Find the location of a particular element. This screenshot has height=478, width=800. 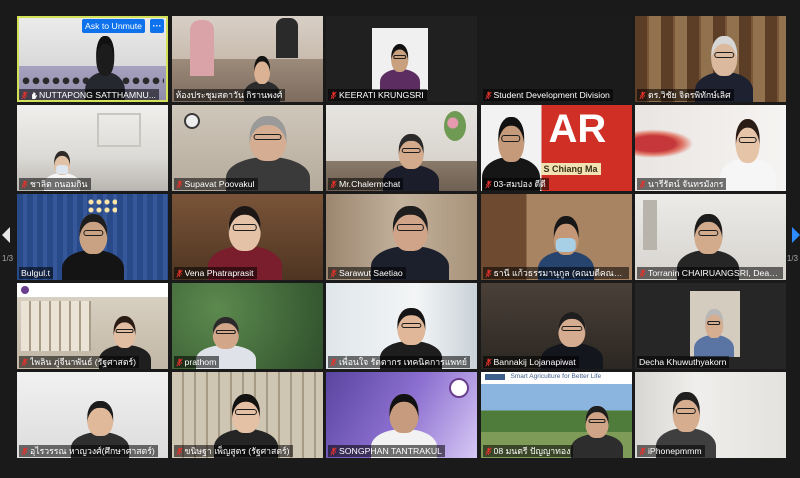

participant-tile: Sarawut Saetiao is located at coordinates (401, 237).